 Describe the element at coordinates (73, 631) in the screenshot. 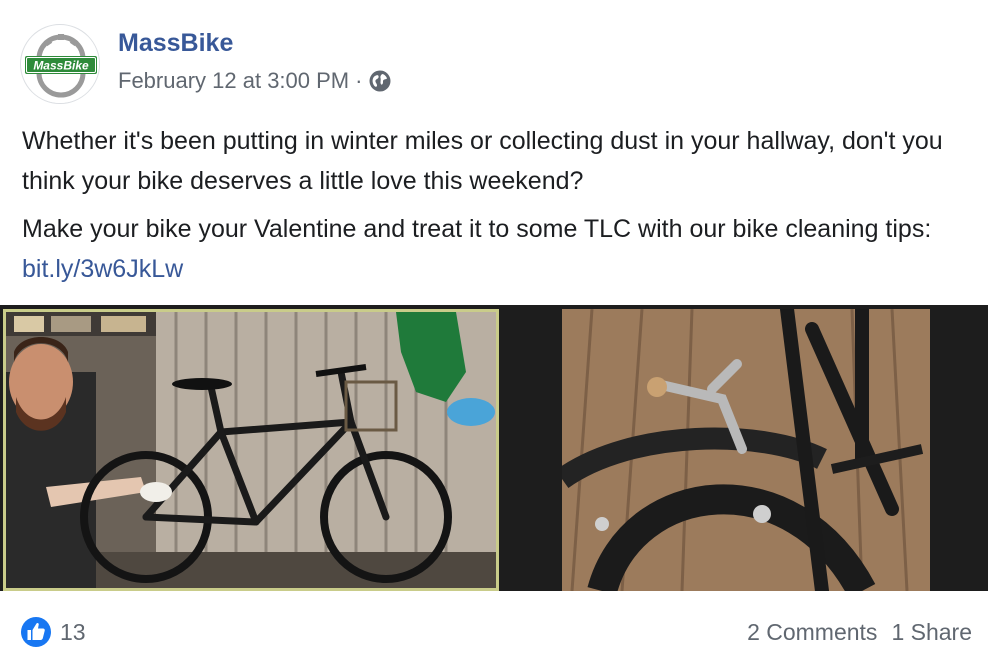

I see `reaction-count: 13` at that location.